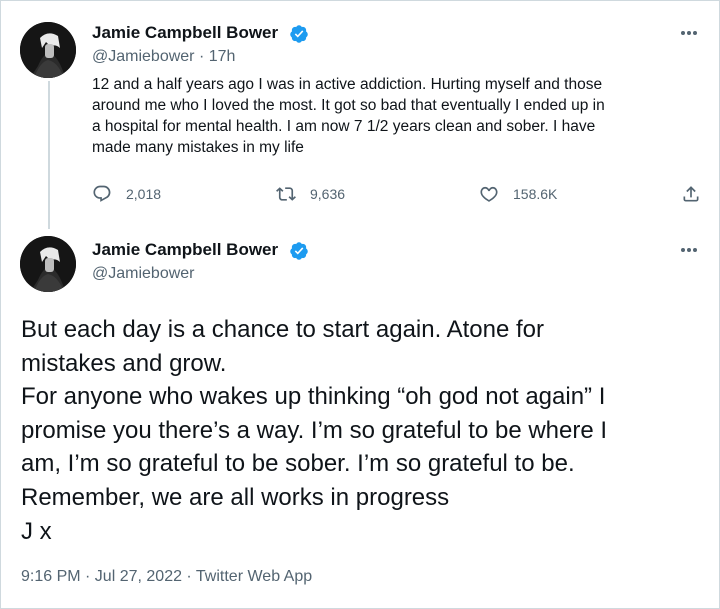  Describe the element at coordinates (535, 194) in the screenshot. I see `like-count: 158.6K` at that location.